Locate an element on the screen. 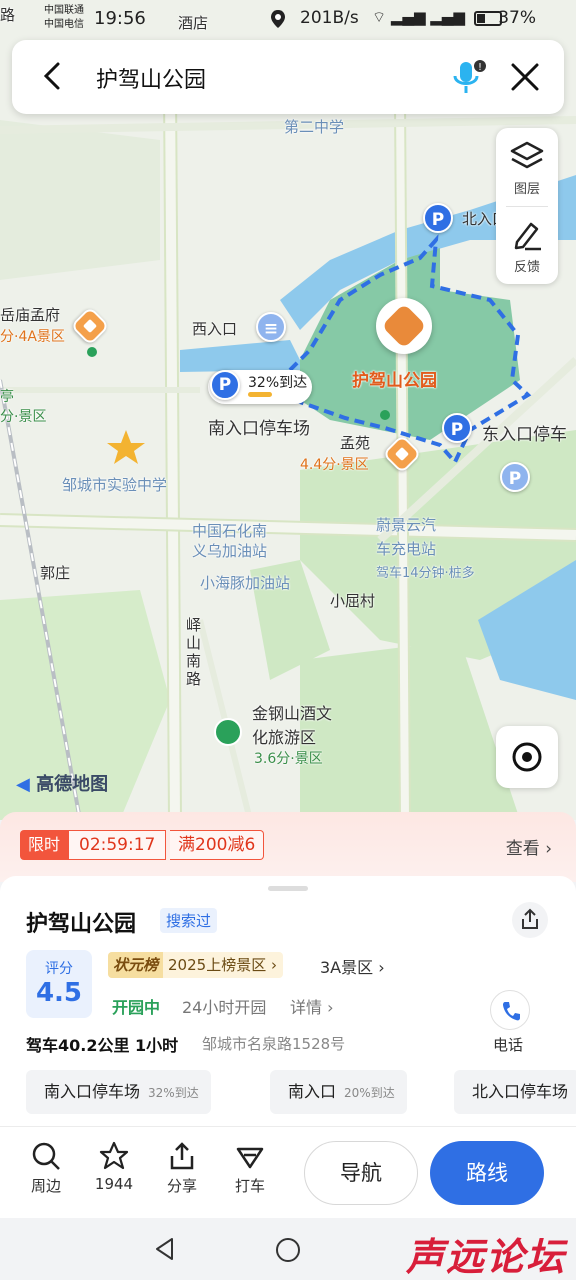 The width and height of the screenshot is (576, 1280). chip-north-parking: 北入口停车场 is located at coordinates (515, 1092).